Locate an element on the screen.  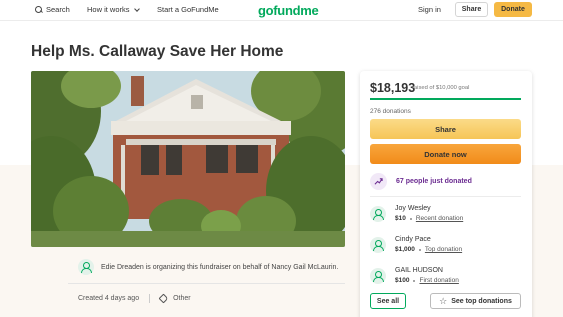
see-top-donations-button: ☆ See top donations is located at coordinates (475, 301).